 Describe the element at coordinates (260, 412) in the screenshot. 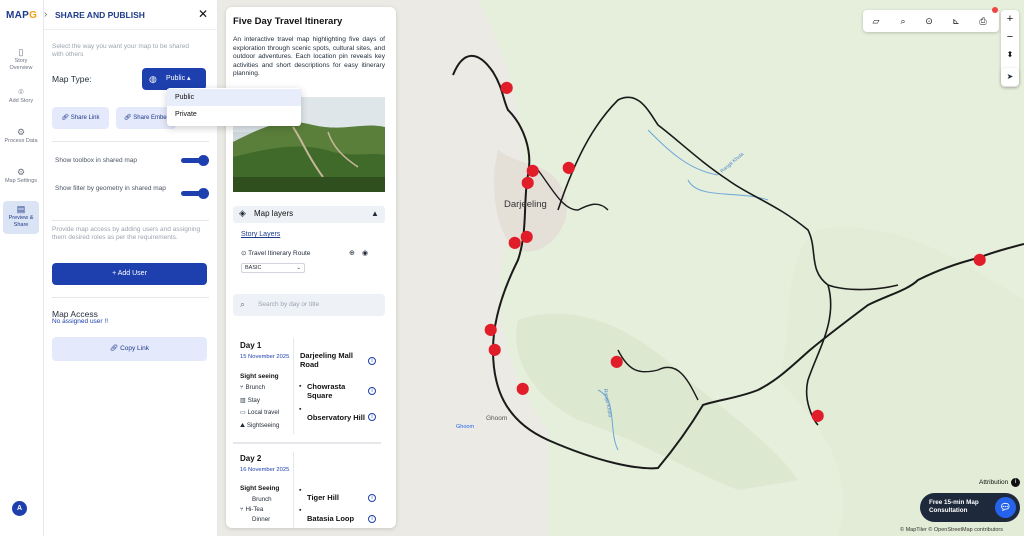

I see `activity-item: ▭ Local travel` at that location.